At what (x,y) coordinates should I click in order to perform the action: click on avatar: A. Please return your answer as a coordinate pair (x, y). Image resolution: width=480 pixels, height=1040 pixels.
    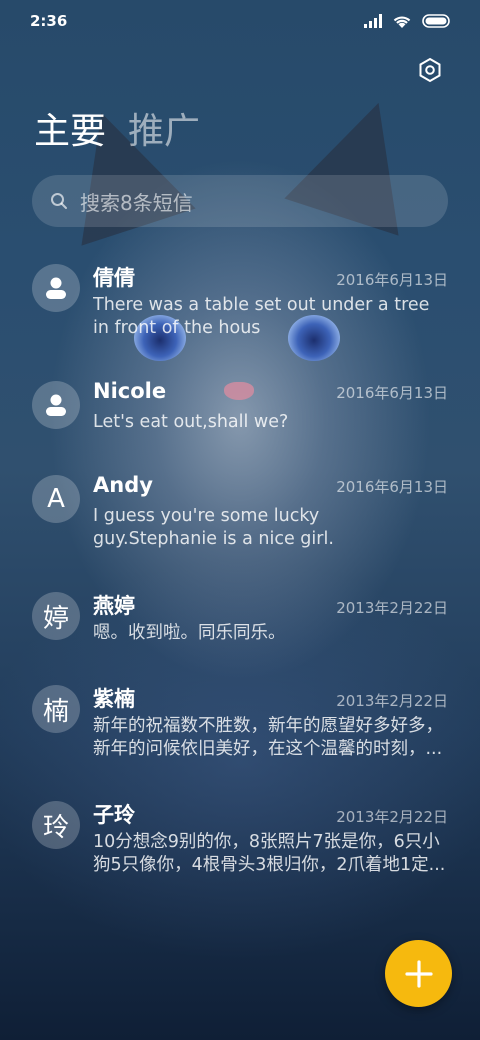
    Looking at the image, I should click on (56, 499).